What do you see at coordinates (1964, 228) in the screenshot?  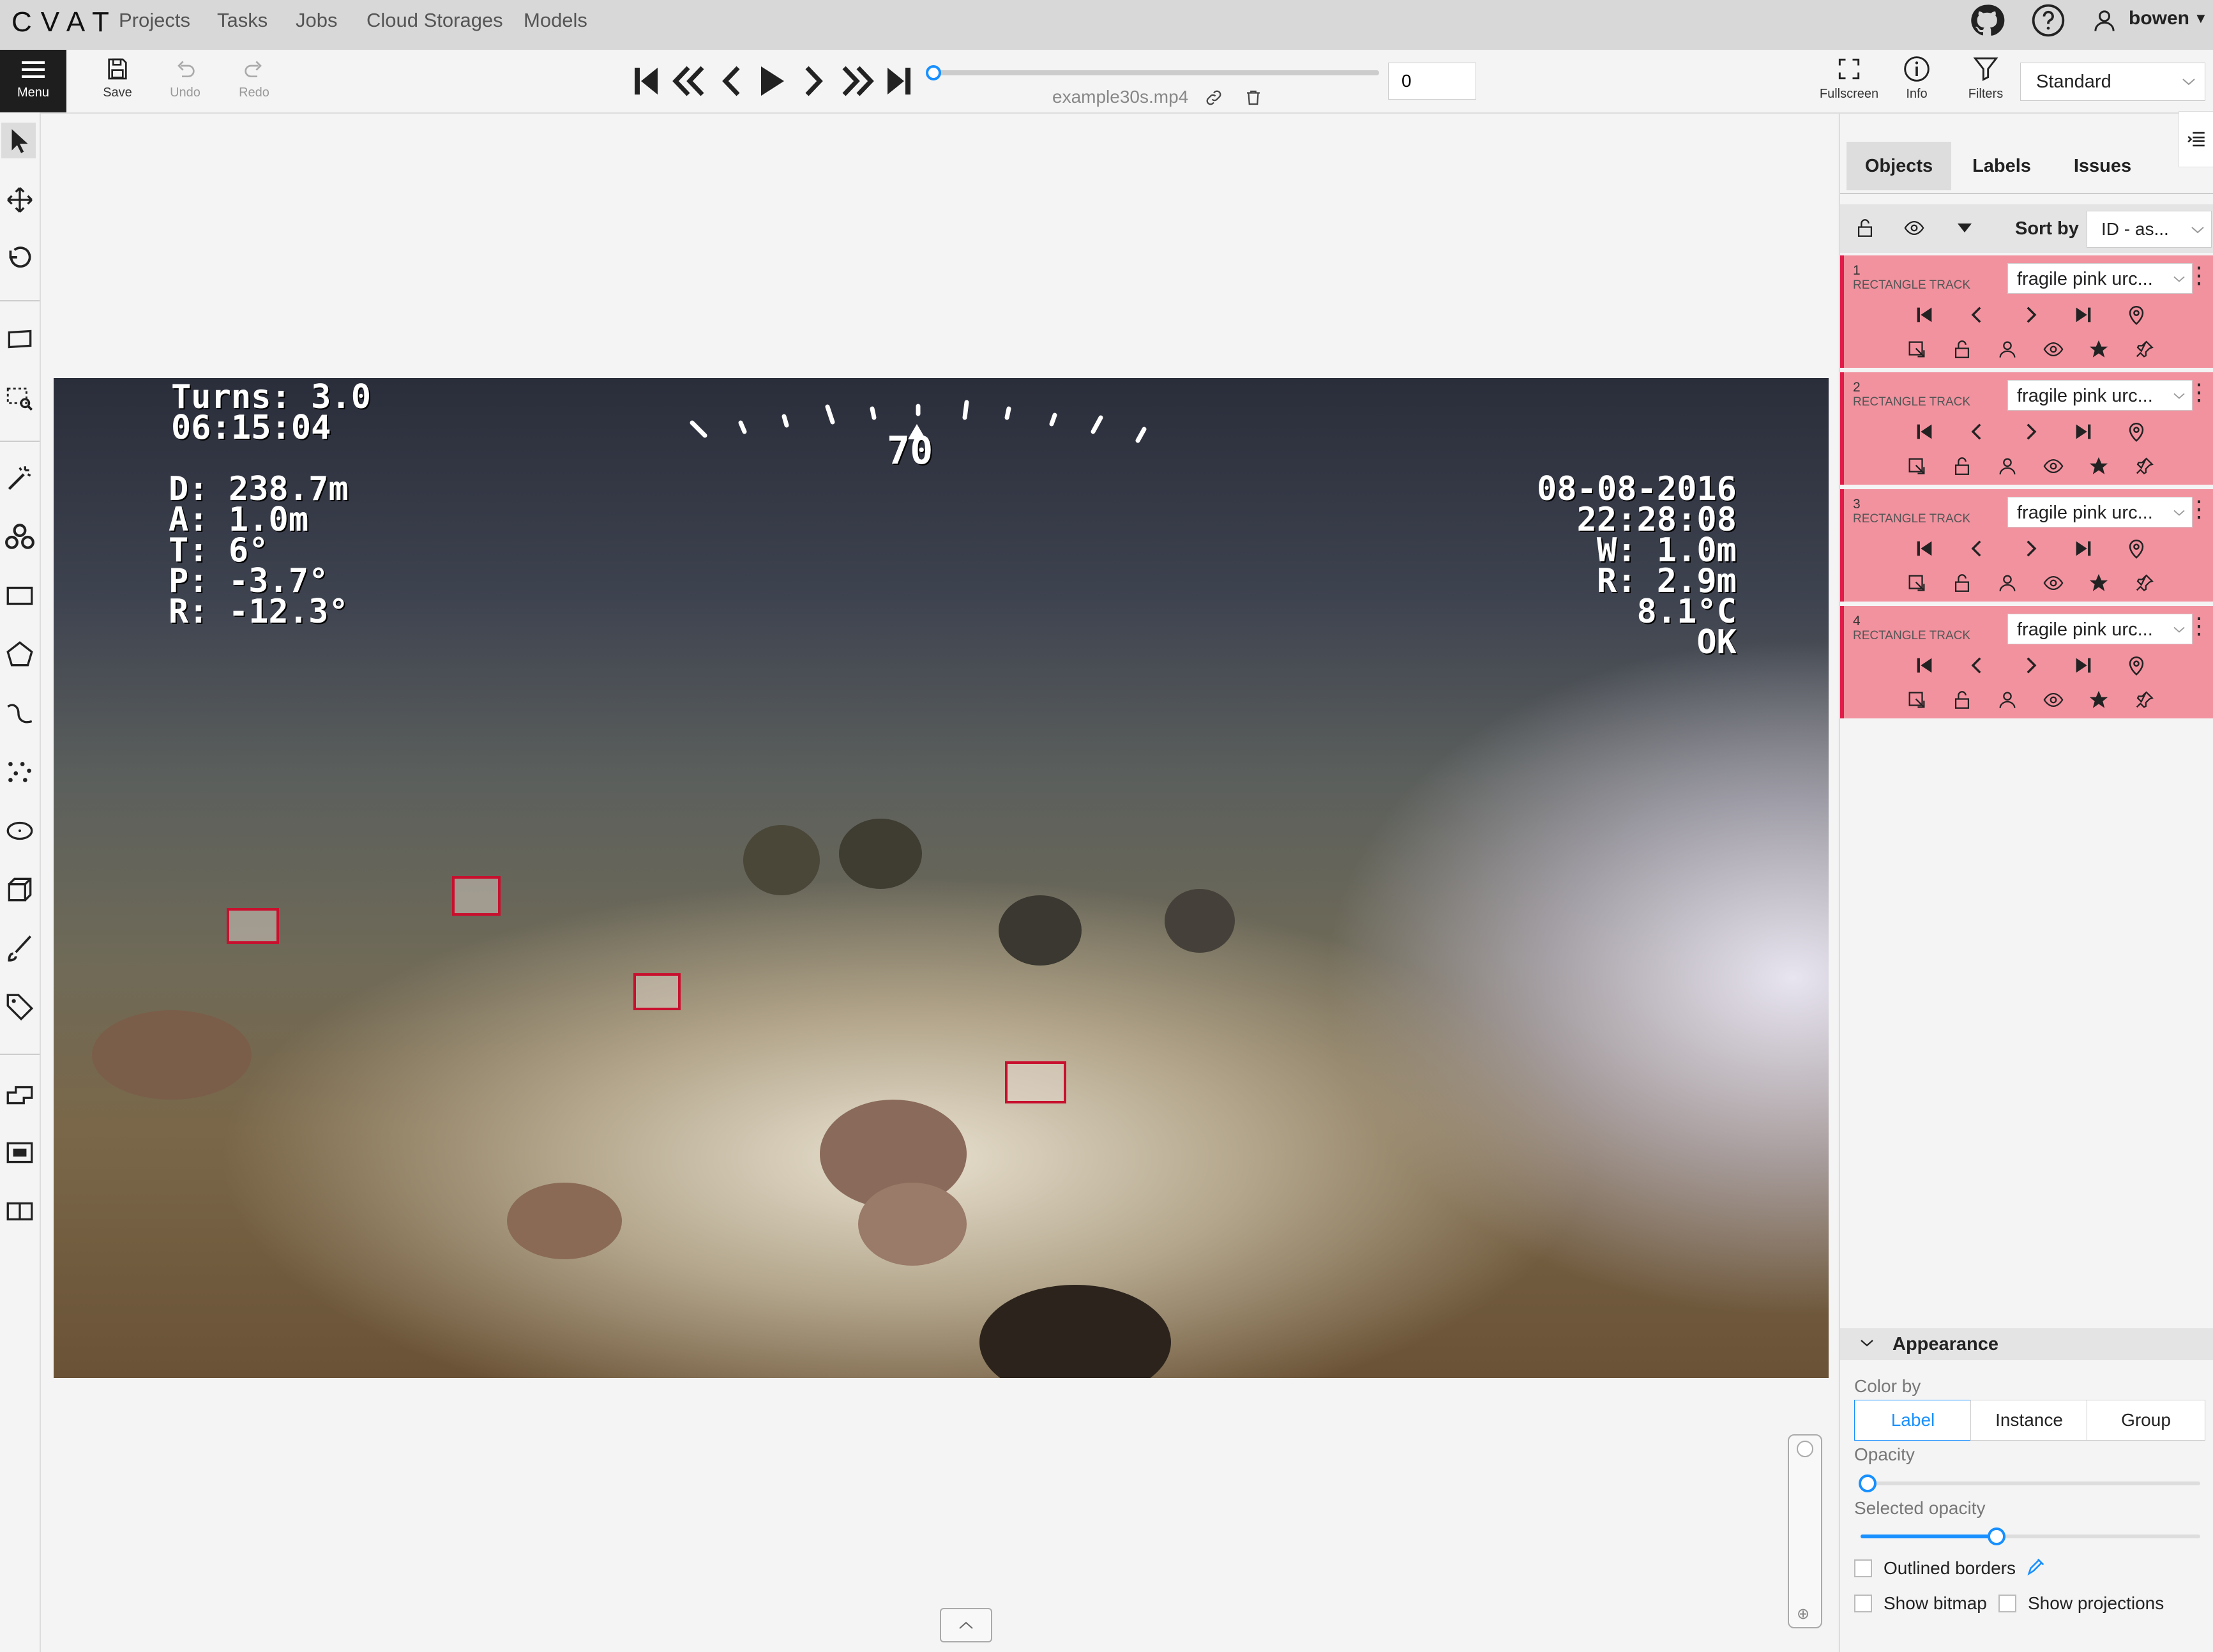 I see `collapse-all-icon` at bounding box center [1964, 228].